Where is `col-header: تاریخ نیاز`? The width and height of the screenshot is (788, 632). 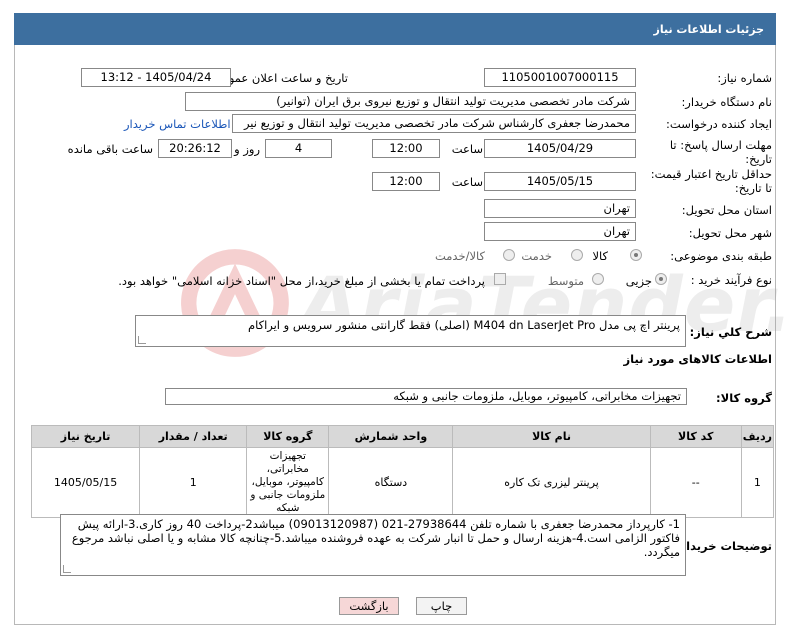 col-header: تاریخ نیاز is located at coordinates (85, 436).